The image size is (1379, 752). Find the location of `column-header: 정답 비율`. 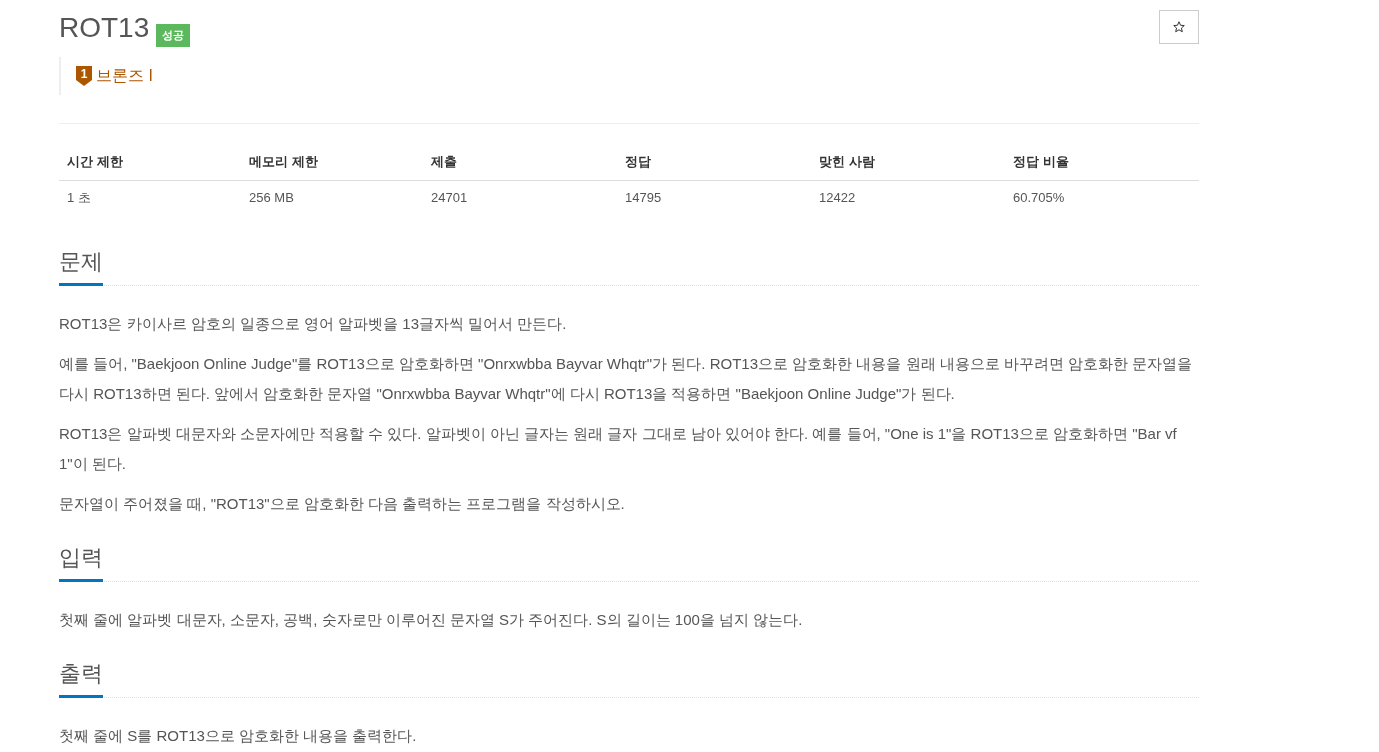

column-header: 정답 비율 is located at coordinates (1102, 162).